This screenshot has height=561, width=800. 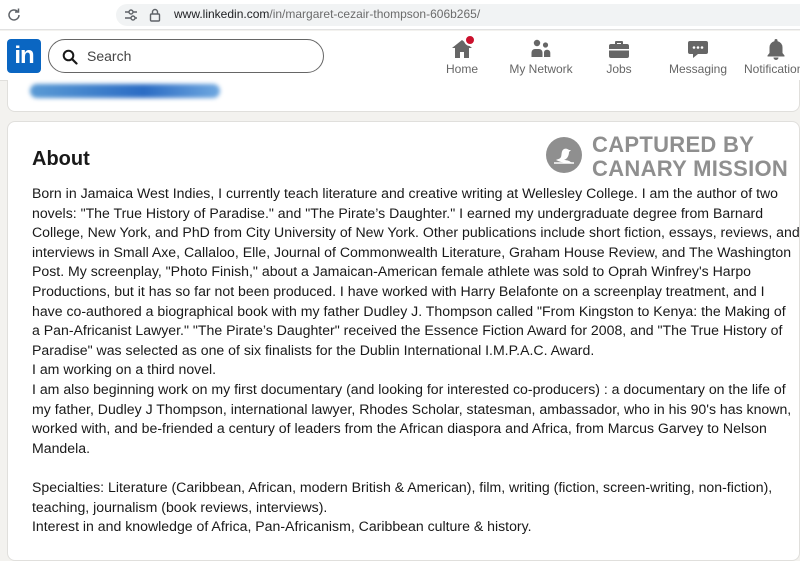 I want to click on nav-messaging: Messaging, so click(x=698, y=57).